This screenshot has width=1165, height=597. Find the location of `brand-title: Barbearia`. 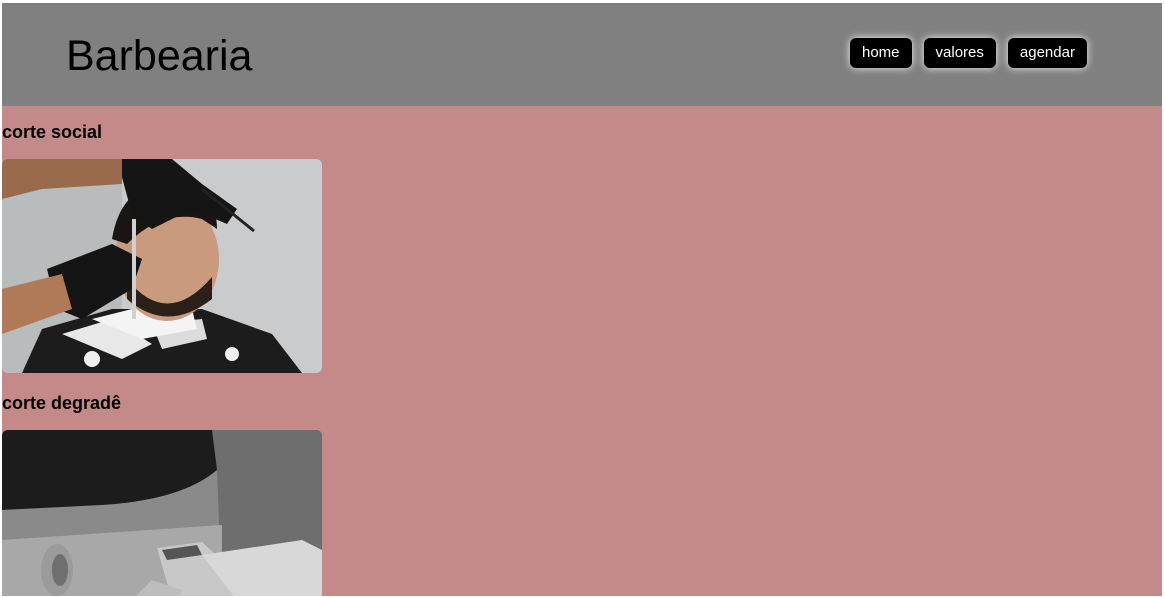

brand-title: Barbearia is located at coordinates (159, 56).